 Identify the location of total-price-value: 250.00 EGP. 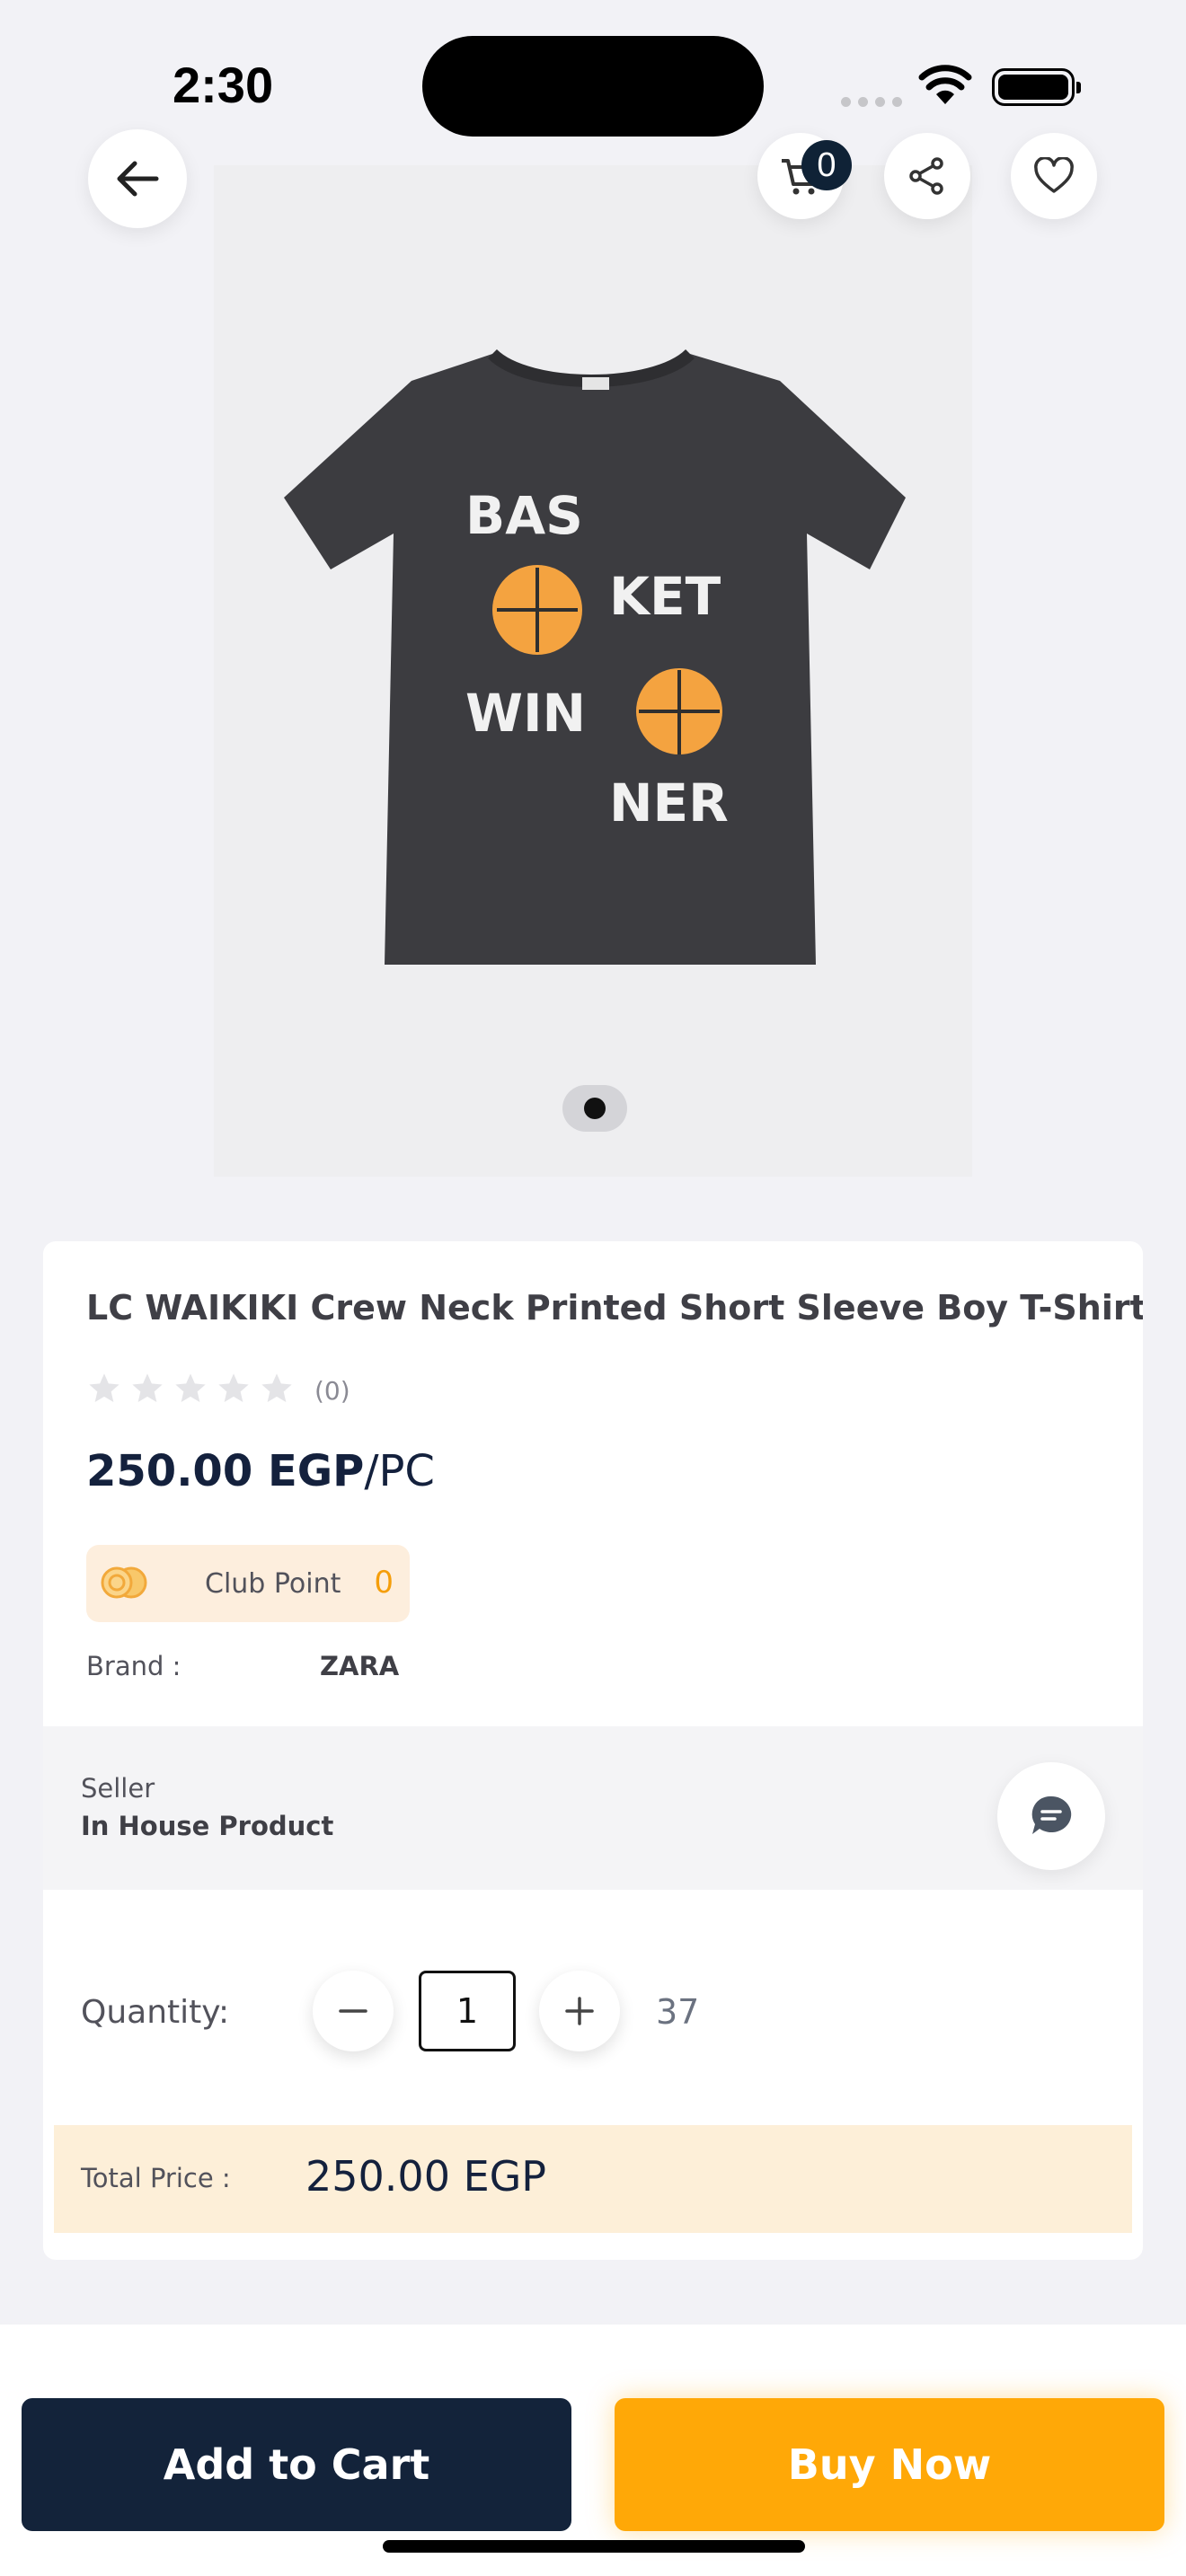
(426, 2176).